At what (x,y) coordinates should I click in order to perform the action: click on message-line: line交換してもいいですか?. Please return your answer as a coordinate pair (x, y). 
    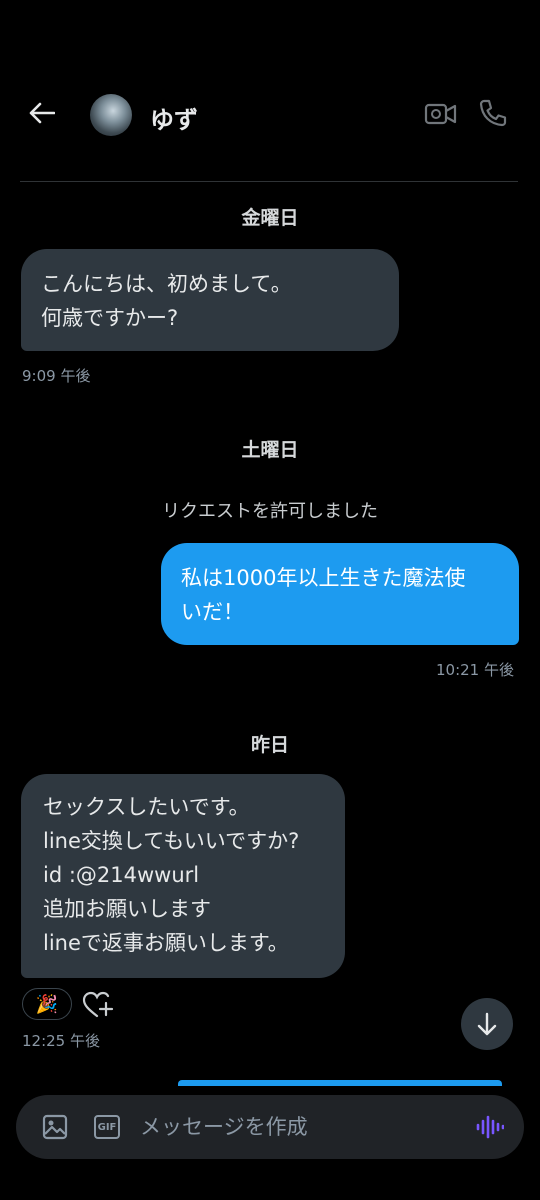
    Looking at the image, I should click on (171, 841).